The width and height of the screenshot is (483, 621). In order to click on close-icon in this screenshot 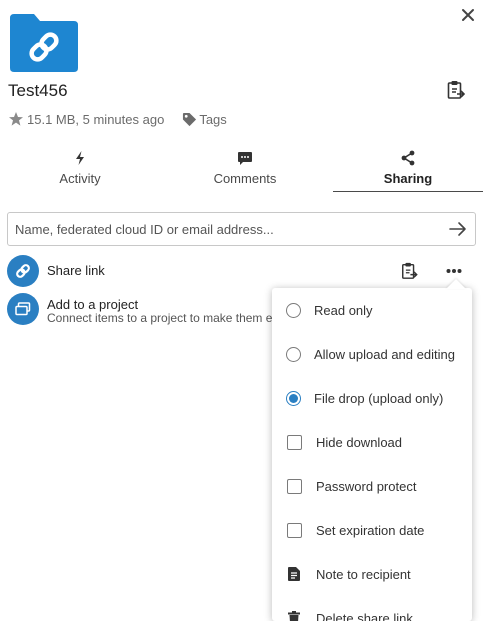, I will do `click(468, 15)`.